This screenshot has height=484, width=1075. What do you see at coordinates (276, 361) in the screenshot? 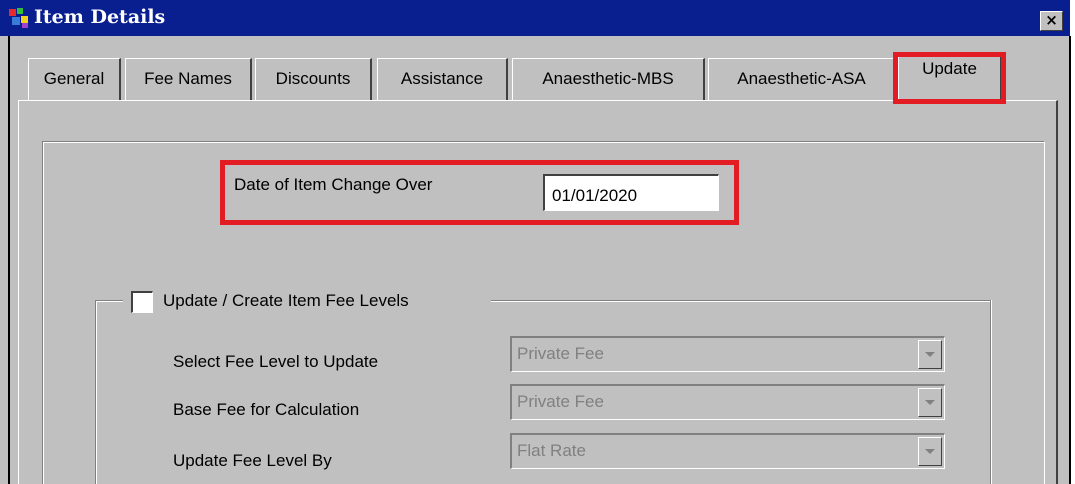
I see `select-fee-level-label: Select Fee Level to Update` at bounding box center [276, 361].